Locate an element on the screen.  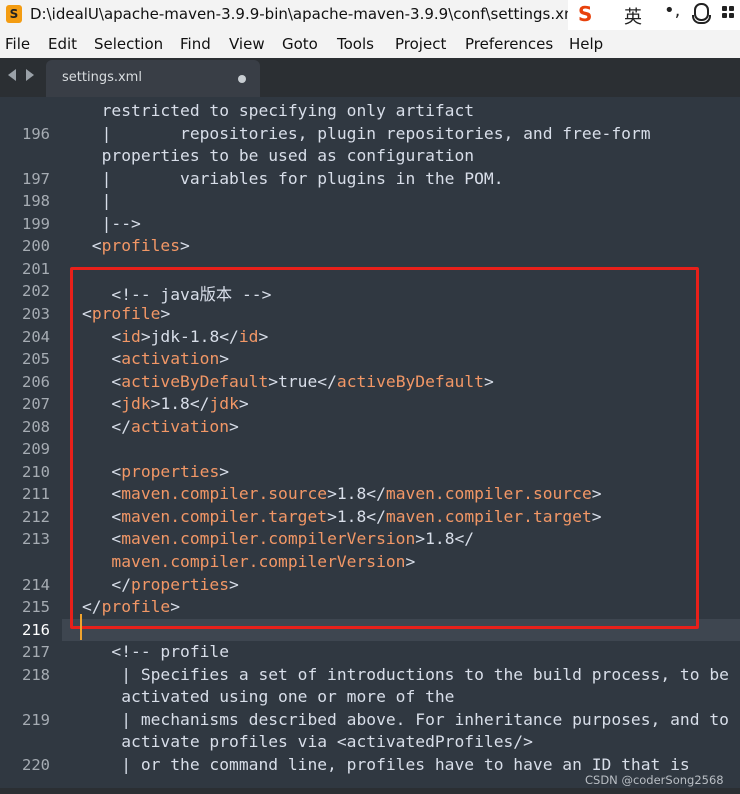
code-text: | variables for plugins in the POM. is located at coordinates (293, 178).